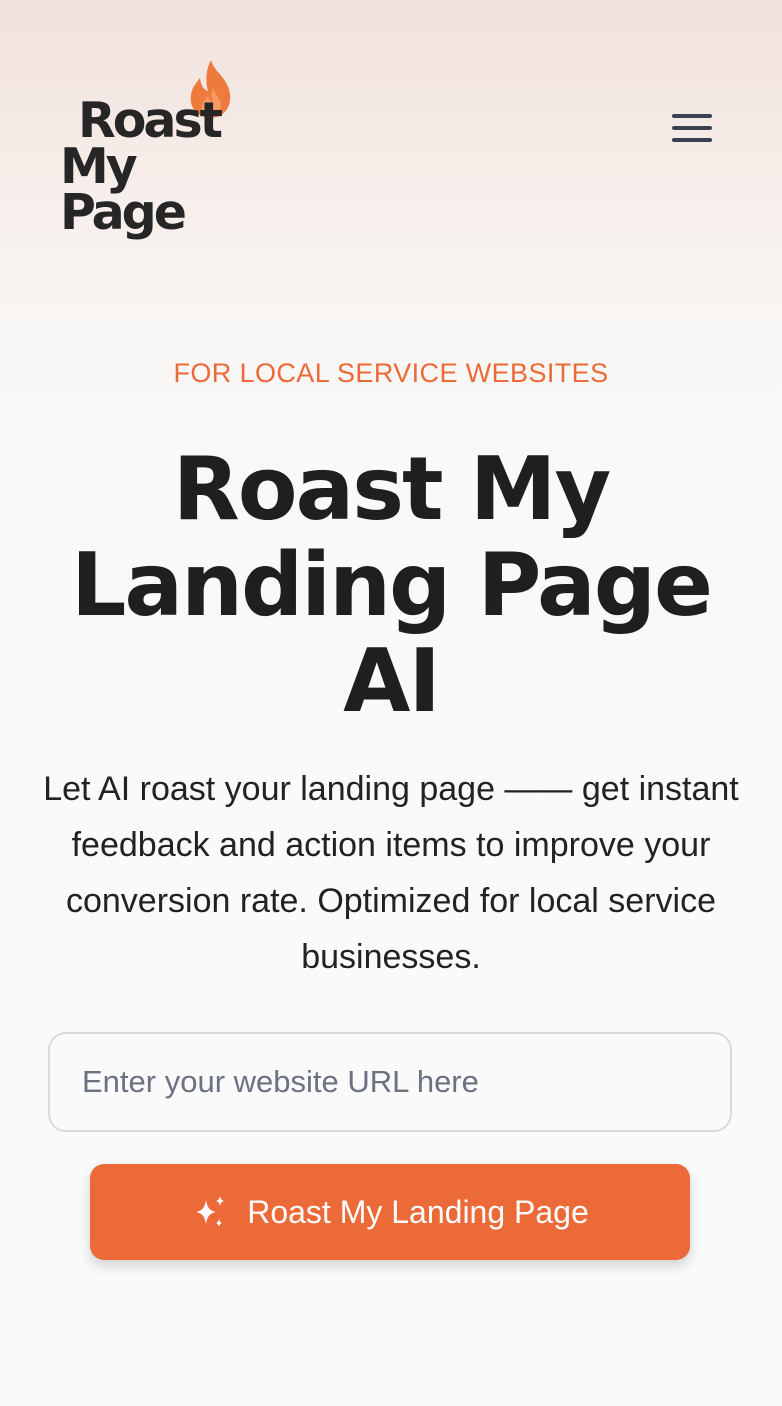  I want to click on roast-button-label: Roast My Landing Page, so click(418, 1211).